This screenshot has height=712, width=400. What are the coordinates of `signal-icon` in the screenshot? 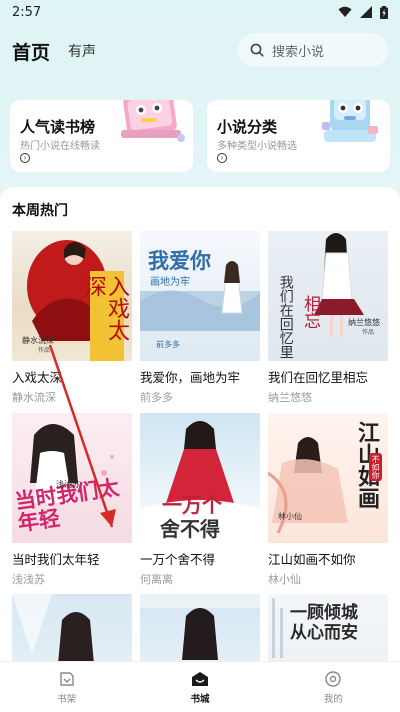 It's located at (366, 12).